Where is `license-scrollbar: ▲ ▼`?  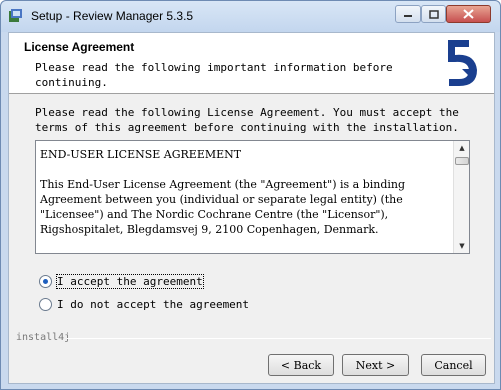 license-scrollbar: ▲ ▼ is located at coordinates (461, 197).